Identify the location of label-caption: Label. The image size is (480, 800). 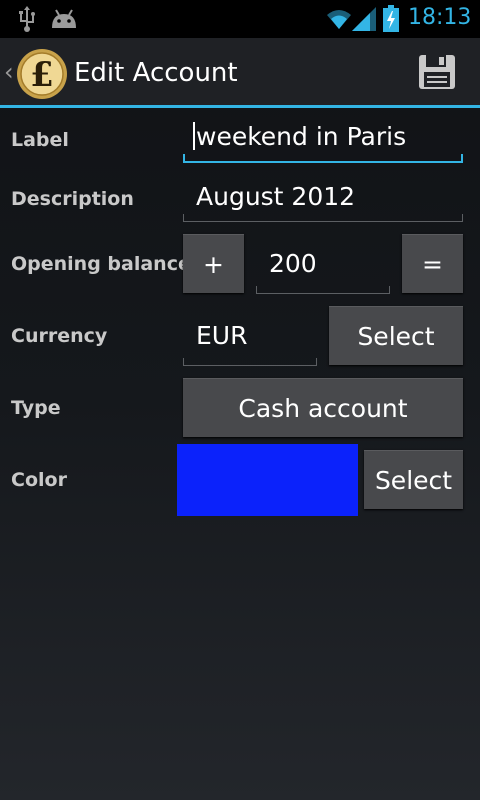
(40, 140).